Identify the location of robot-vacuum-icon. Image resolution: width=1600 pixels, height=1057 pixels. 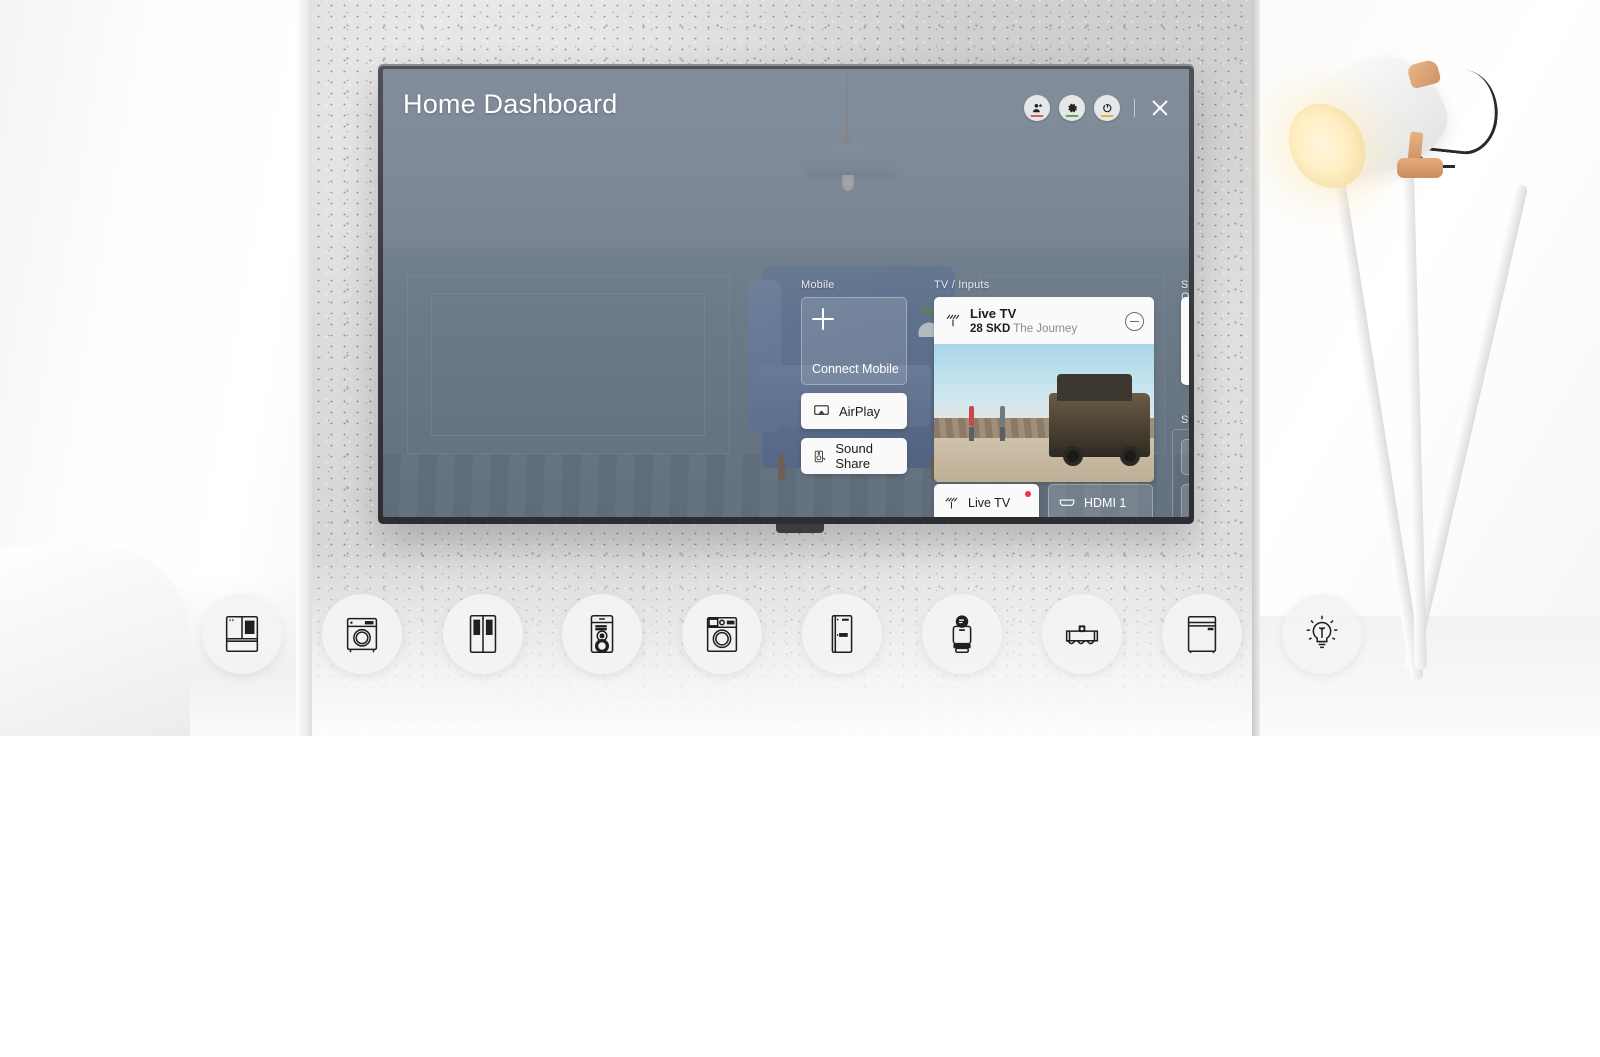
(1082, 635).